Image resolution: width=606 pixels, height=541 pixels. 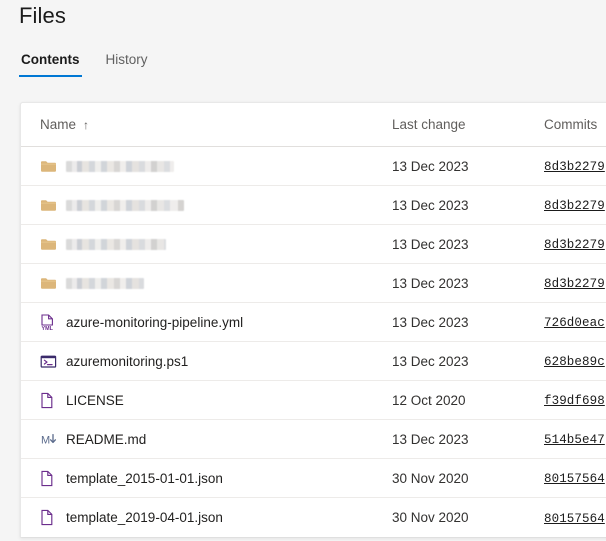 I want to click on file-name-label: README.md, so click(x=106, y=439).